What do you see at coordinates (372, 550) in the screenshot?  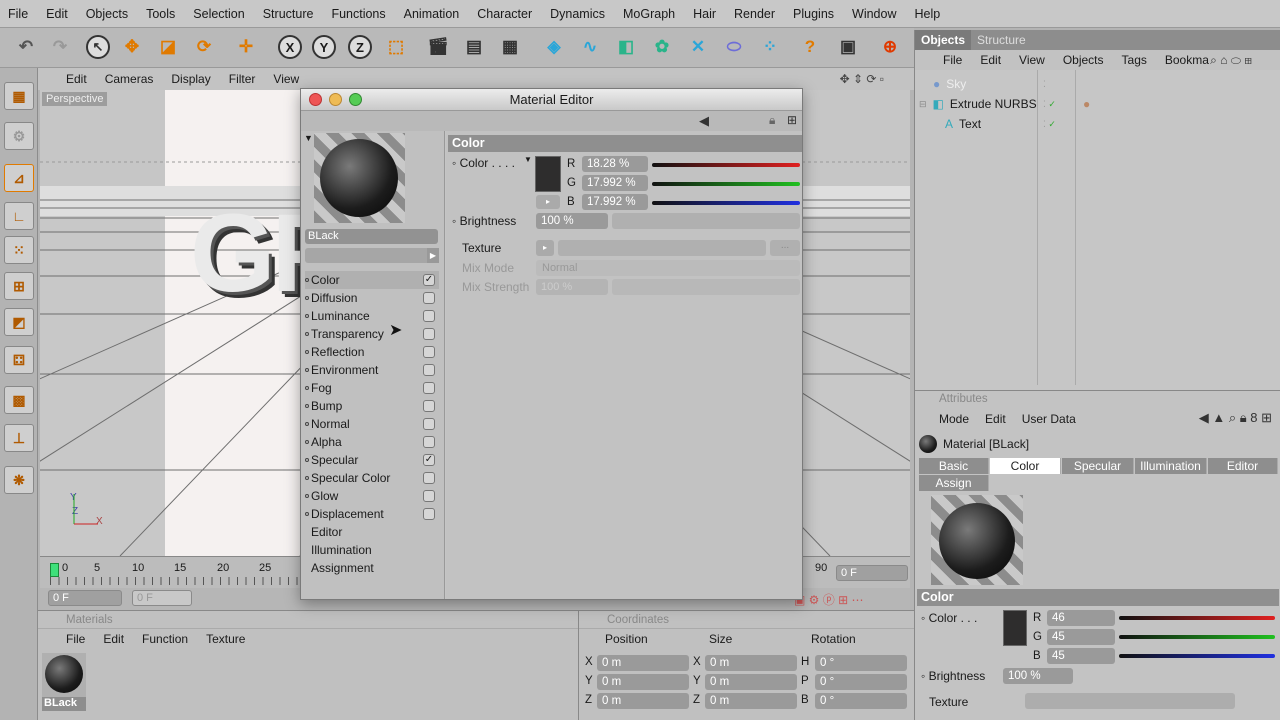 I see `channel-illumination: Illumination` at bounding box center [372, 550].